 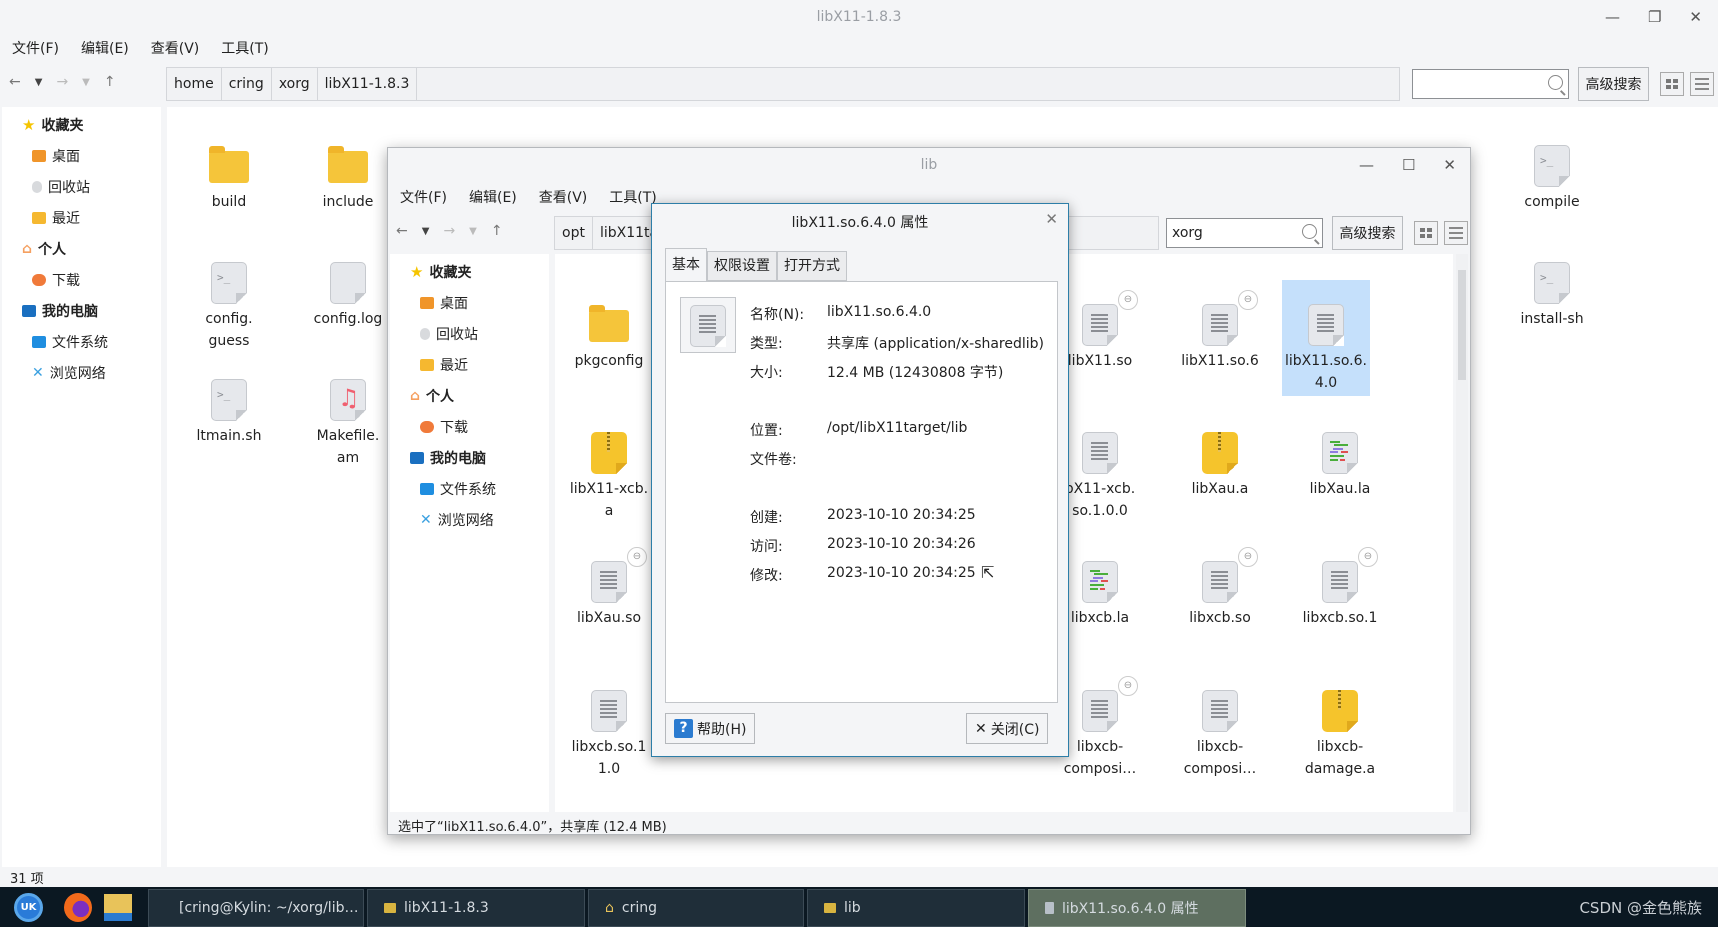 What do you see at coordinates (1051, 219) in the screenshot?
I see `dialog-close-icon: ✕` at bounding box center [1051, 219].